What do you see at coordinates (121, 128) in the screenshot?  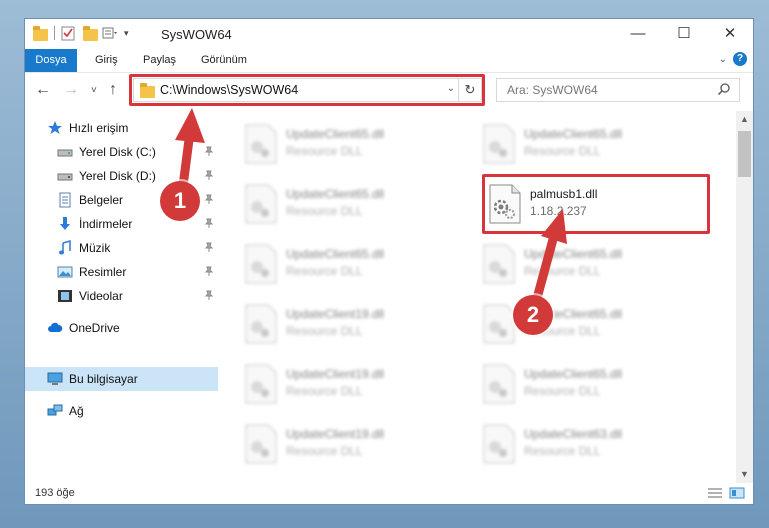 I see `sidebar-item-quick-access: Hızlı erişim` at bounding box center [121, 128].